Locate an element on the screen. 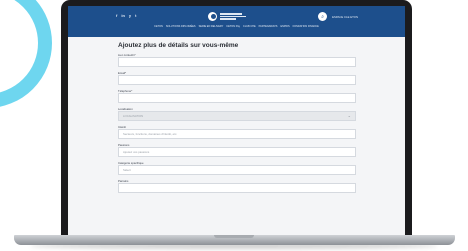  nav-item: SOLUTIONS DIPLOMÉES is located at coordinates (181, 26).